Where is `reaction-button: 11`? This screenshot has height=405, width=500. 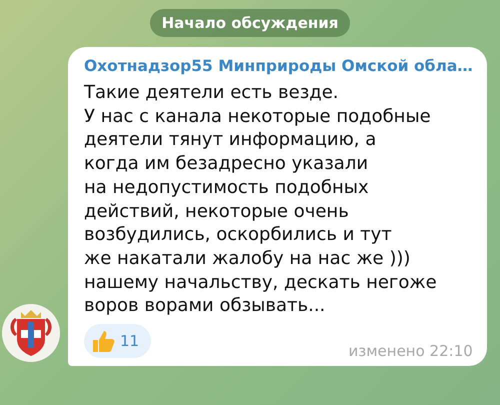 reaction-button: 11 is located at coordinates (118, 341).